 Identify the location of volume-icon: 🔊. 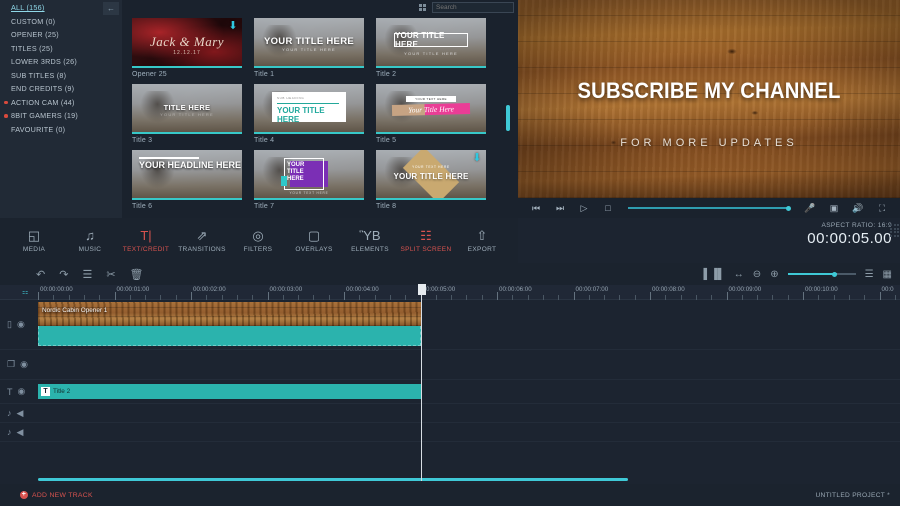
(858, 208).